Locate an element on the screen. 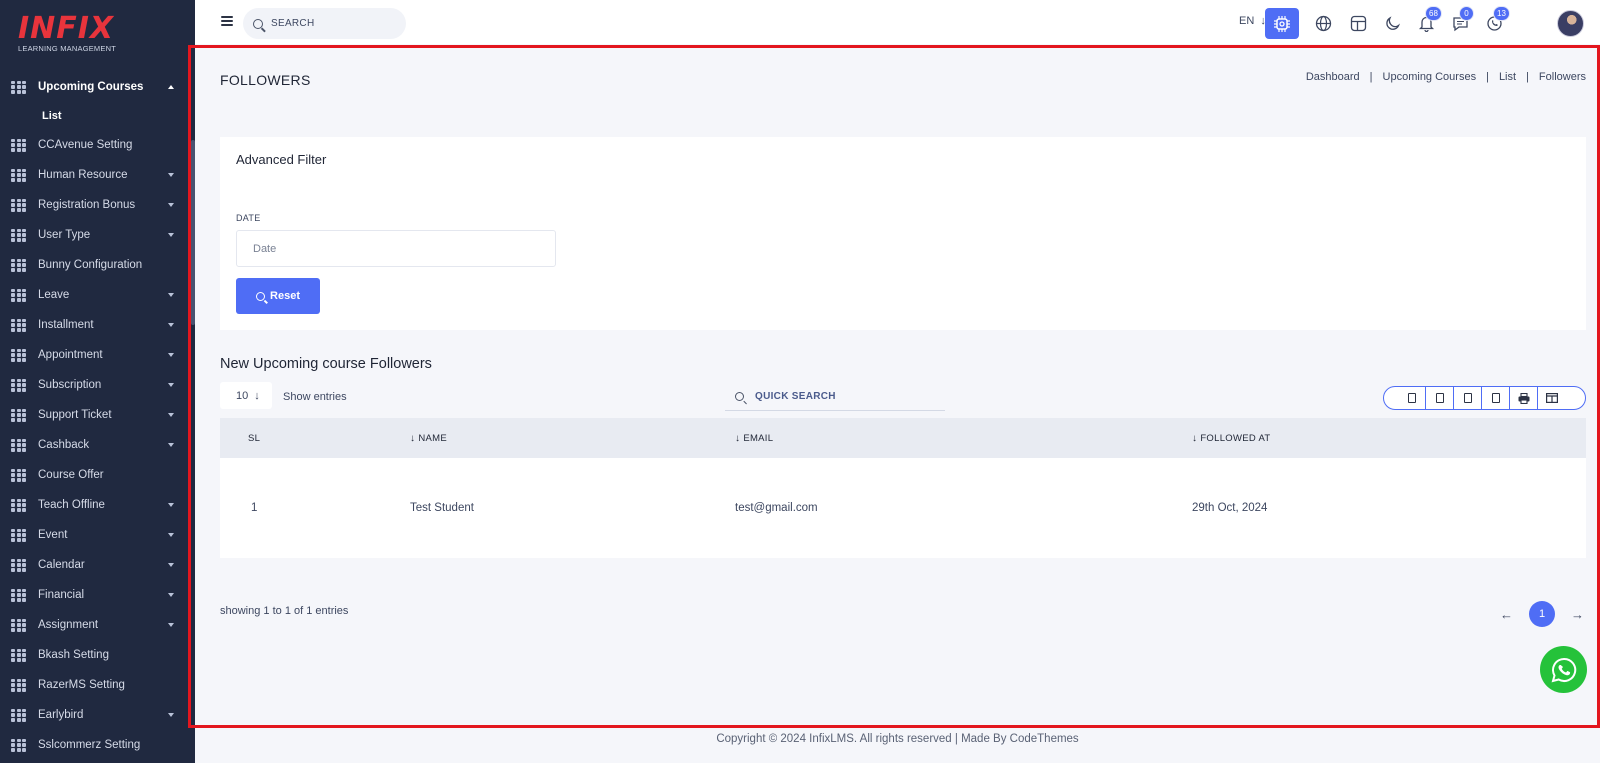 This screenshot has width=1600, height=763. sidebar-item-user-type: User Type is located at coordinates (95, 235).